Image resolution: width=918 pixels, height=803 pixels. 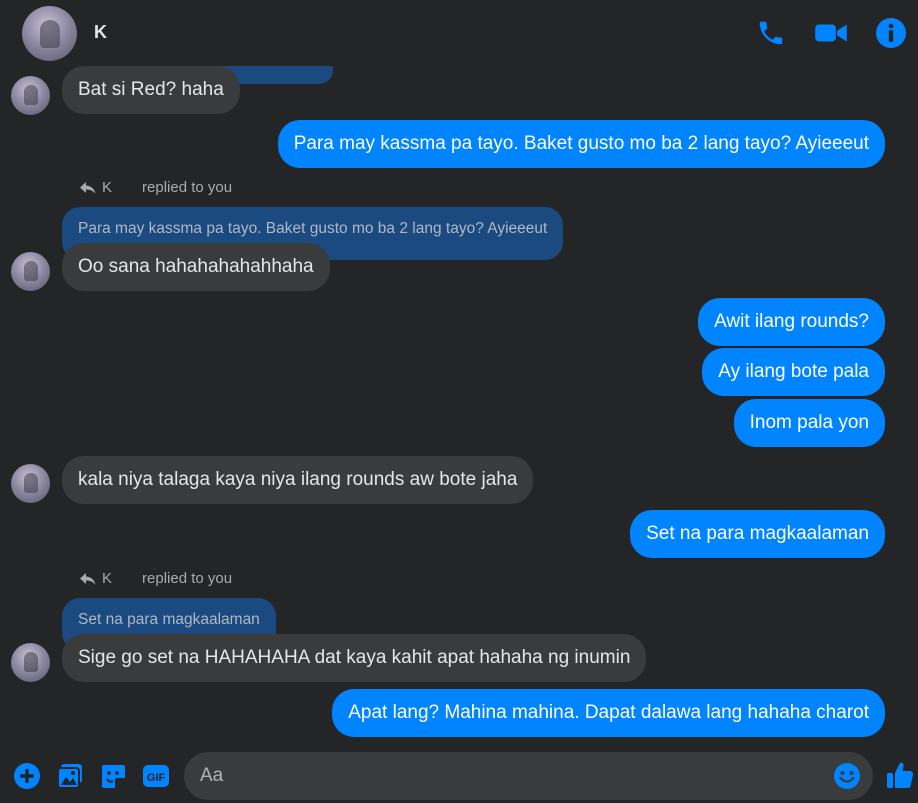 I want to click on message-input-container, so click(x=528, y=776).